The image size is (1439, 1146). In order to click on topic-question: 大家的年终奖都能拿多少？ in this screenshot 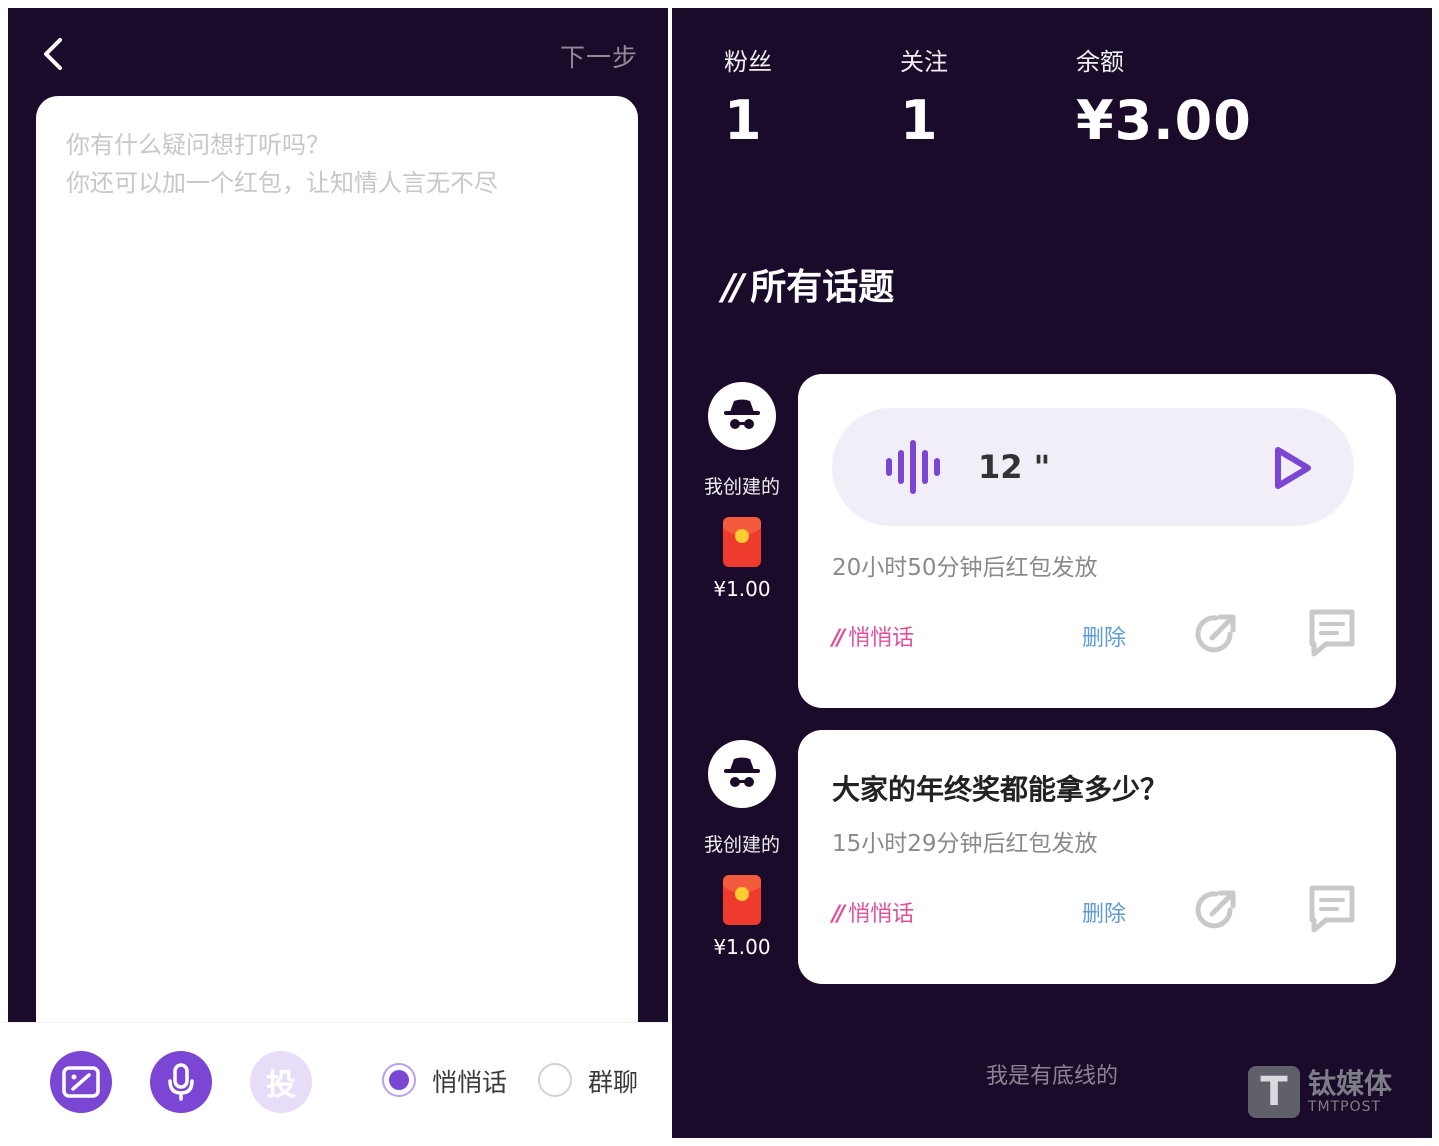, I will do `click(1000, 789)`.